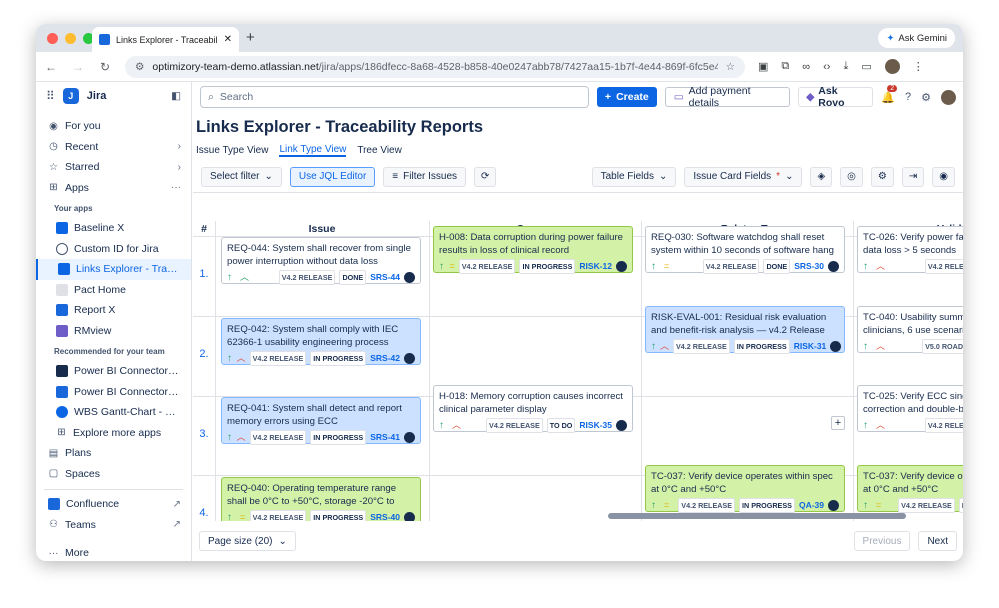  Describe the element at coordinates (165, 39) in the screenshot. I see `browser-tab: Links Explorer - Traceability R ✕` at that location.